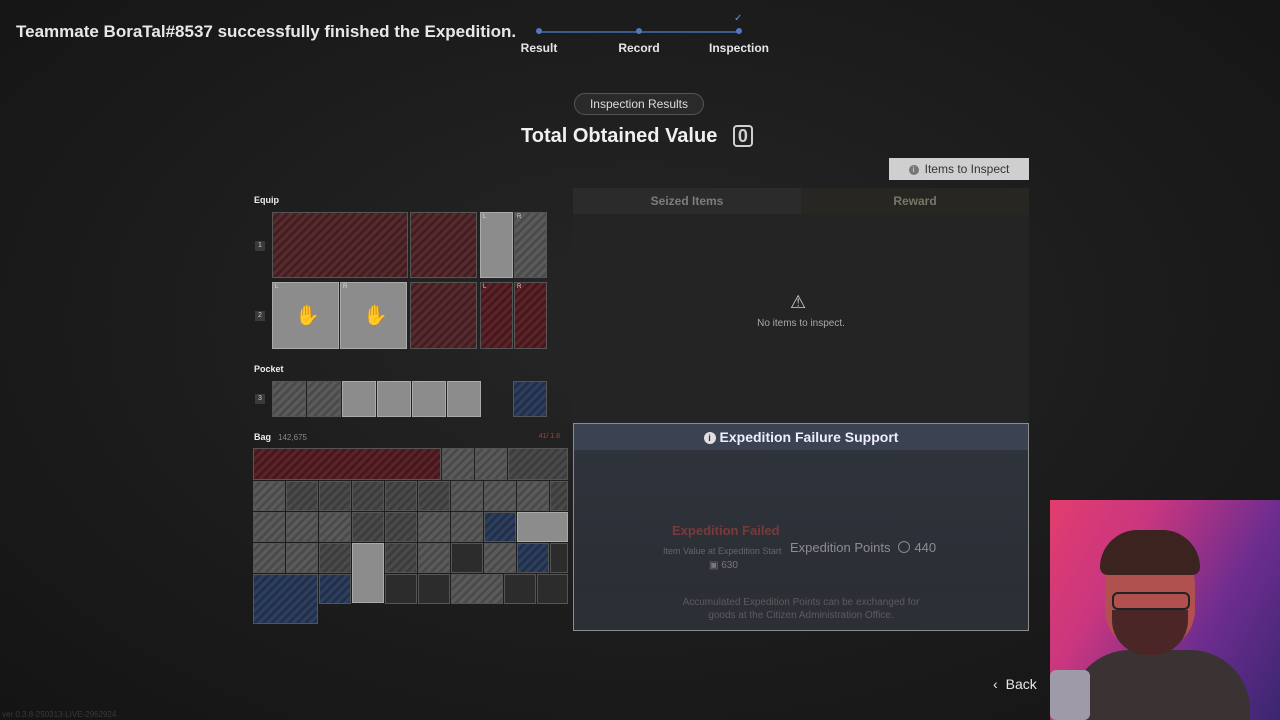  I want to click on helmet-slot, so click(443, 245).